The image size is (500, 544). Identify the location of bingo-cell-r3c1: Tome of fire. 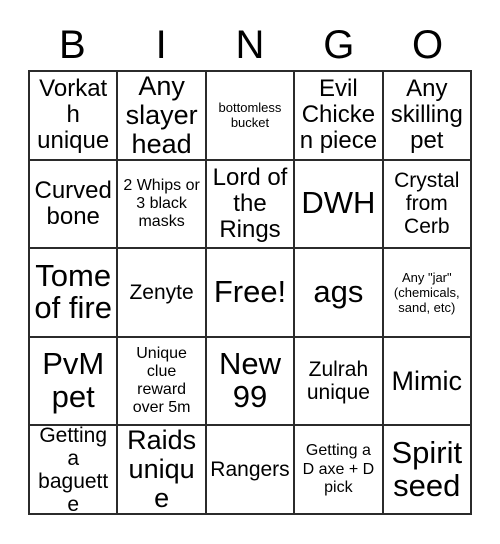
(74, 293).